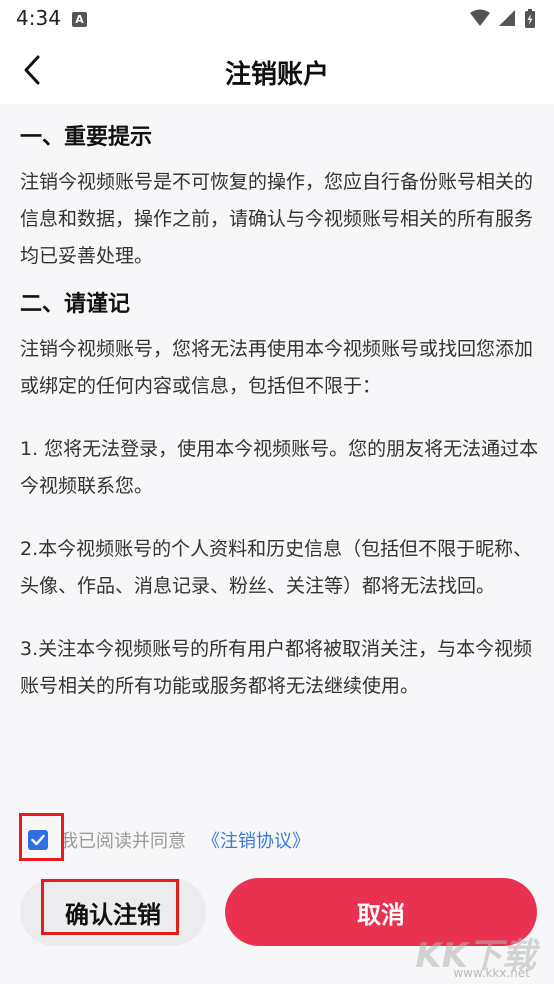 The image size is (554, 984). What do you see at coordinates (86, 137) in the screenshot?
I see `section-title: 一、重要提示` at bounding box center [86, 137].